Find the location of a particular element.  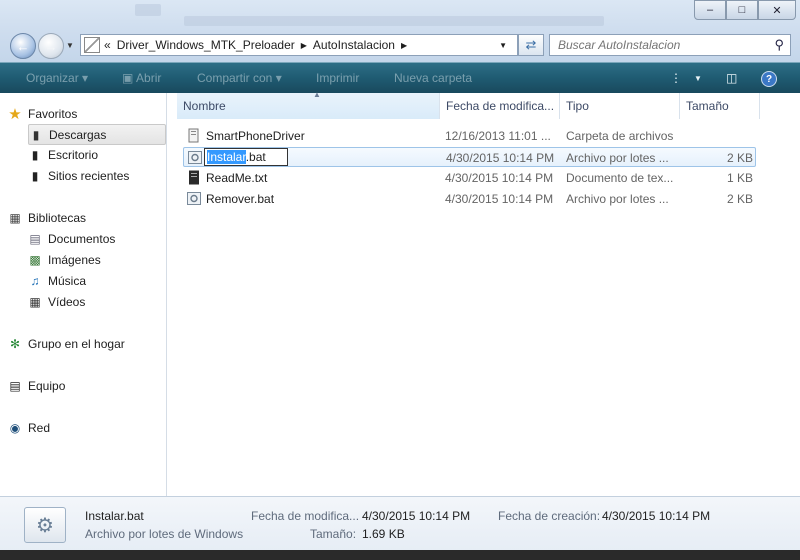

music-icon: ♫ is located at coordinates (35, 281).